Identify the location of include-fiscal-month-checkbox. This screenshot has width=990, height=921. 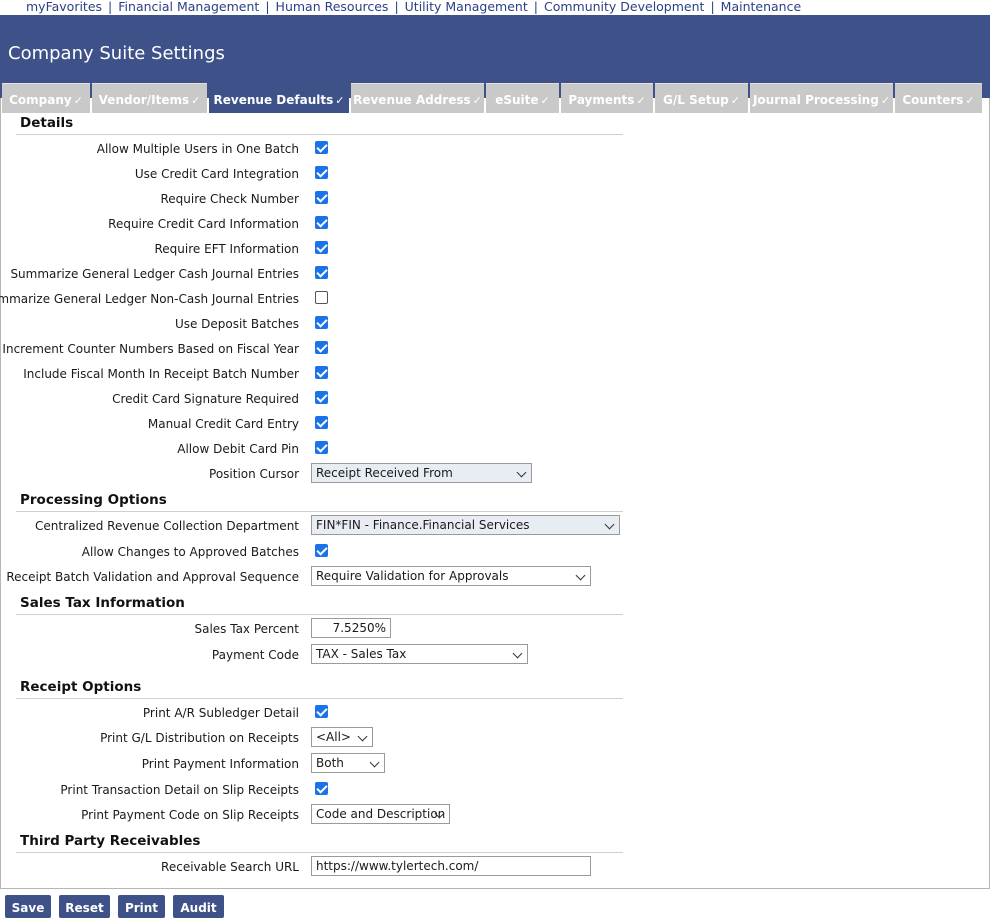
(321, 372).